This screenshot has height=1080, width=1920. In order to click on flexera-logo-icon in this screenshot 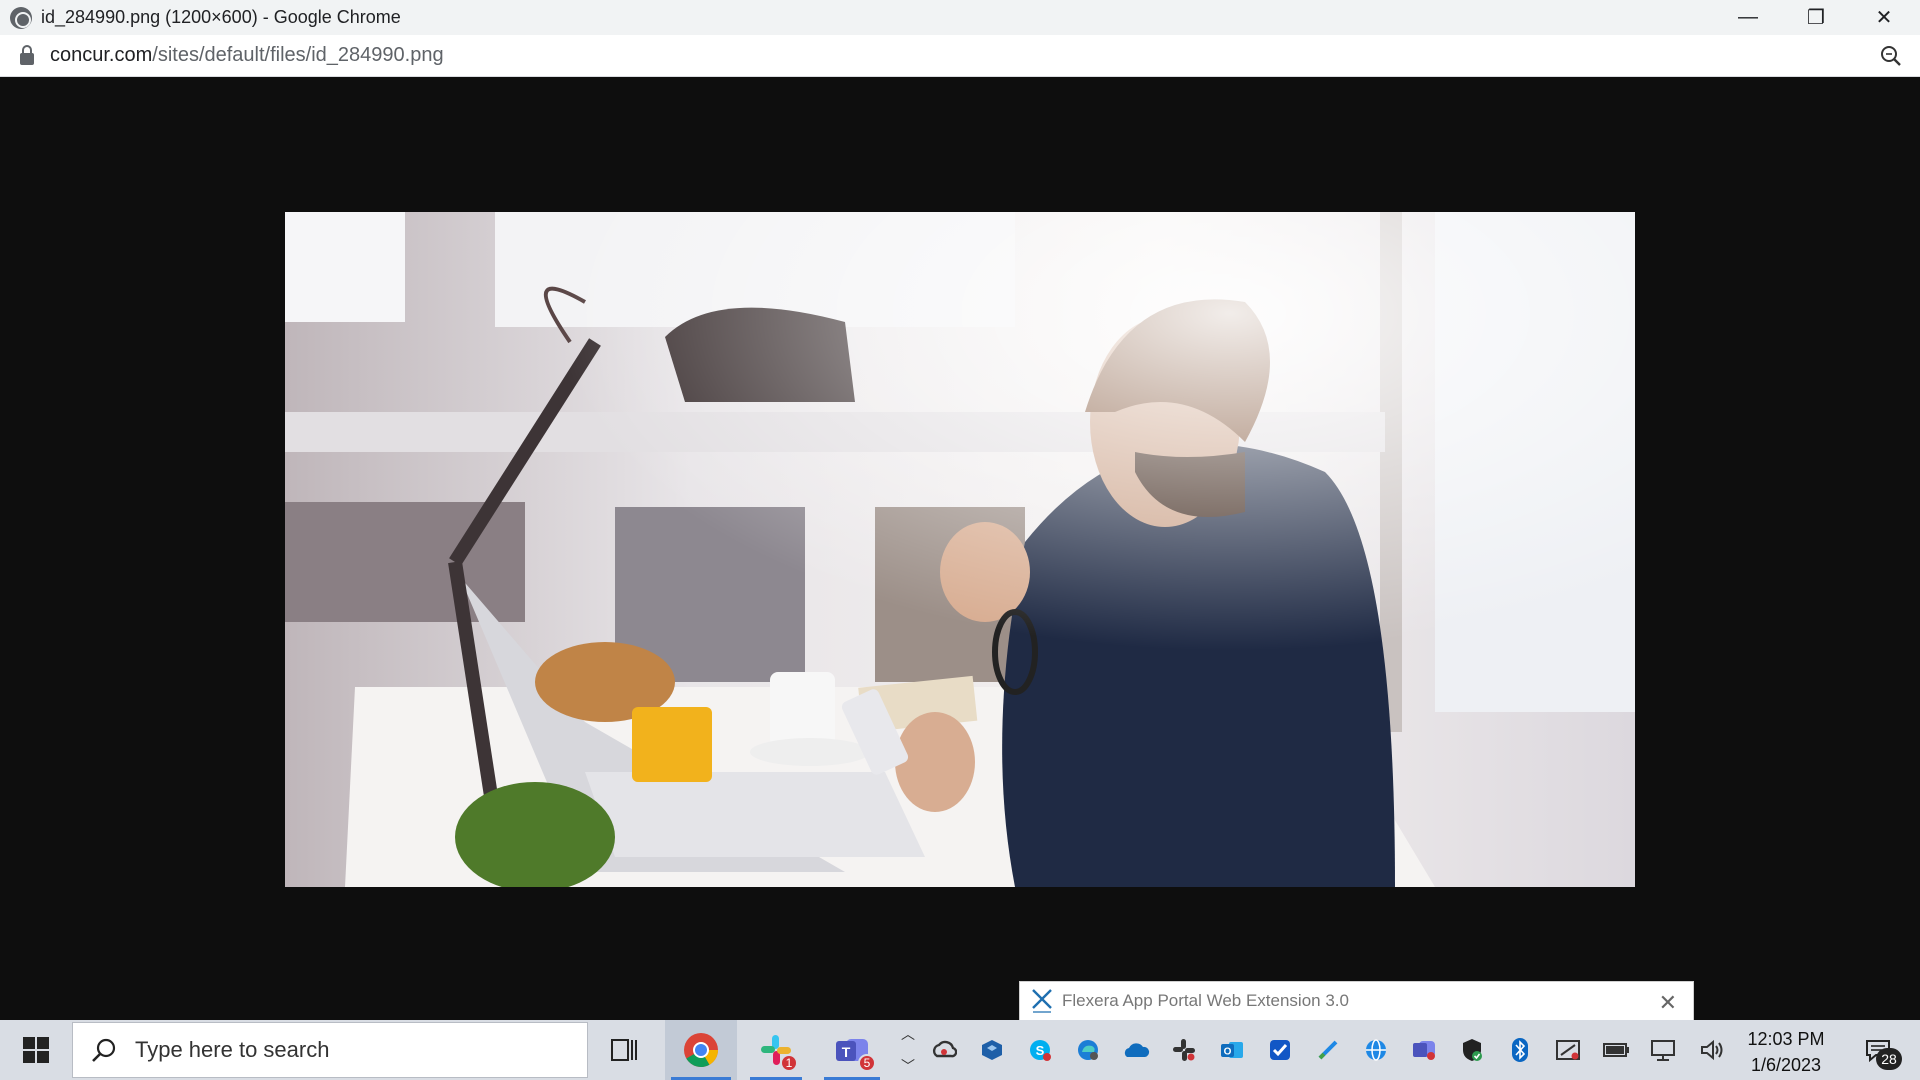, I will do `click(1042, 1001)`.